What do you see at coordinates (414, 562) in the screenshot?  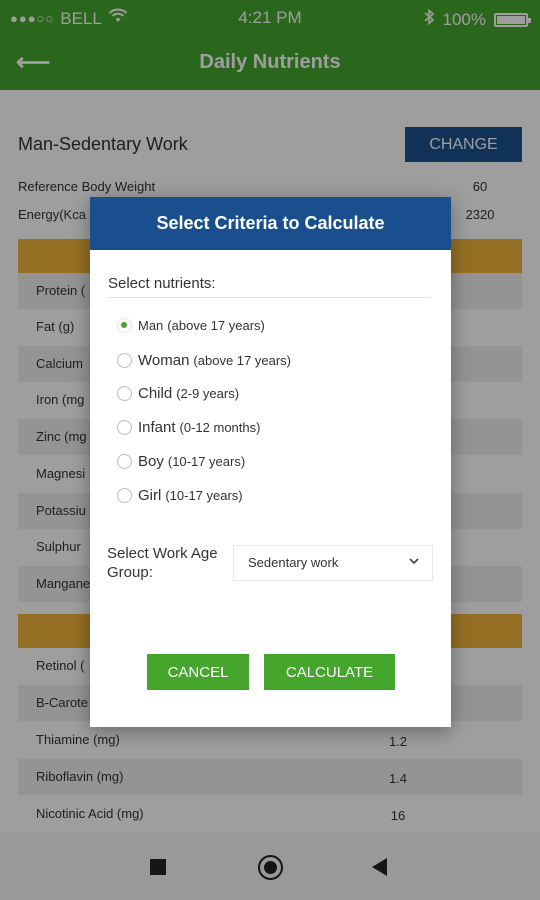 I see `chevron-down-icon` at bounding box center [414, 562].